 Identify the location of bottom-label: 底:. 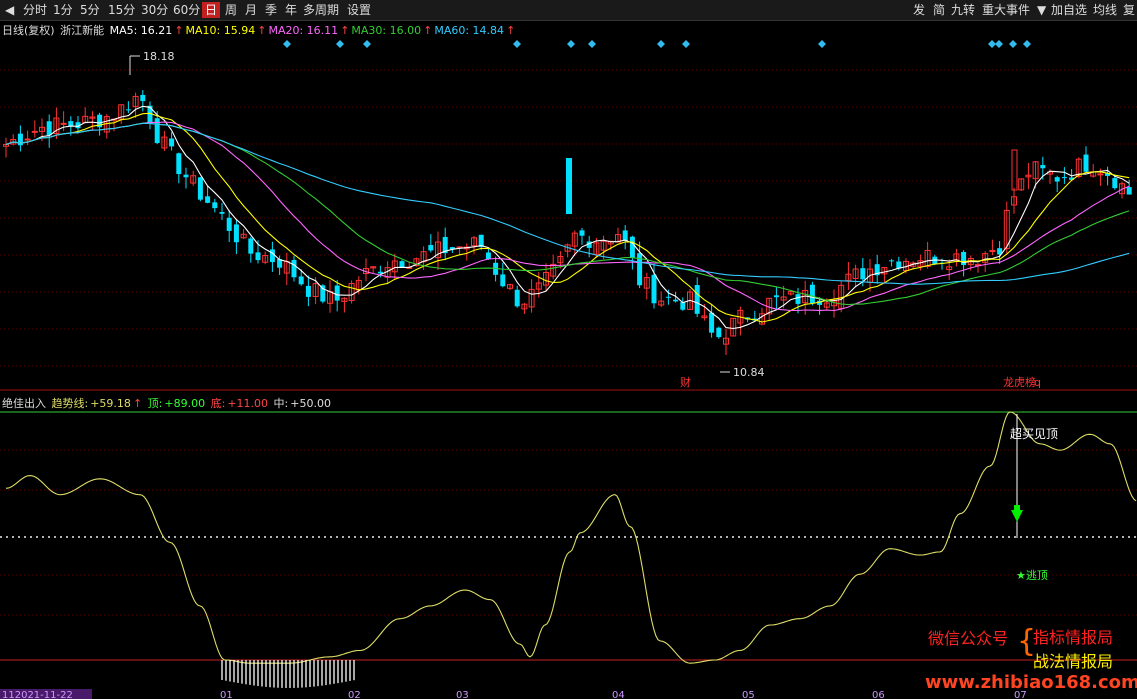
(218, 403).